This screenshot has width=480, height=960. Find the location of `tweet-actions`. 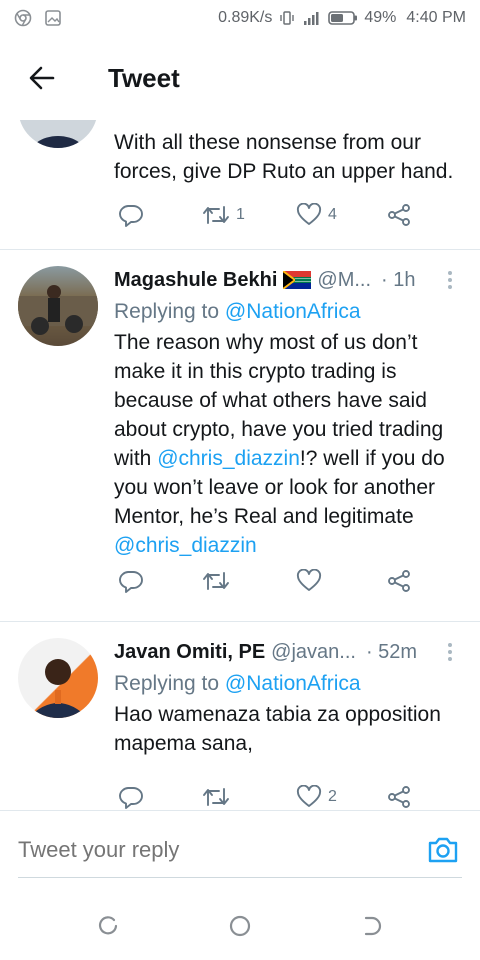

tweet-actions is located at coordinates (264, 581).